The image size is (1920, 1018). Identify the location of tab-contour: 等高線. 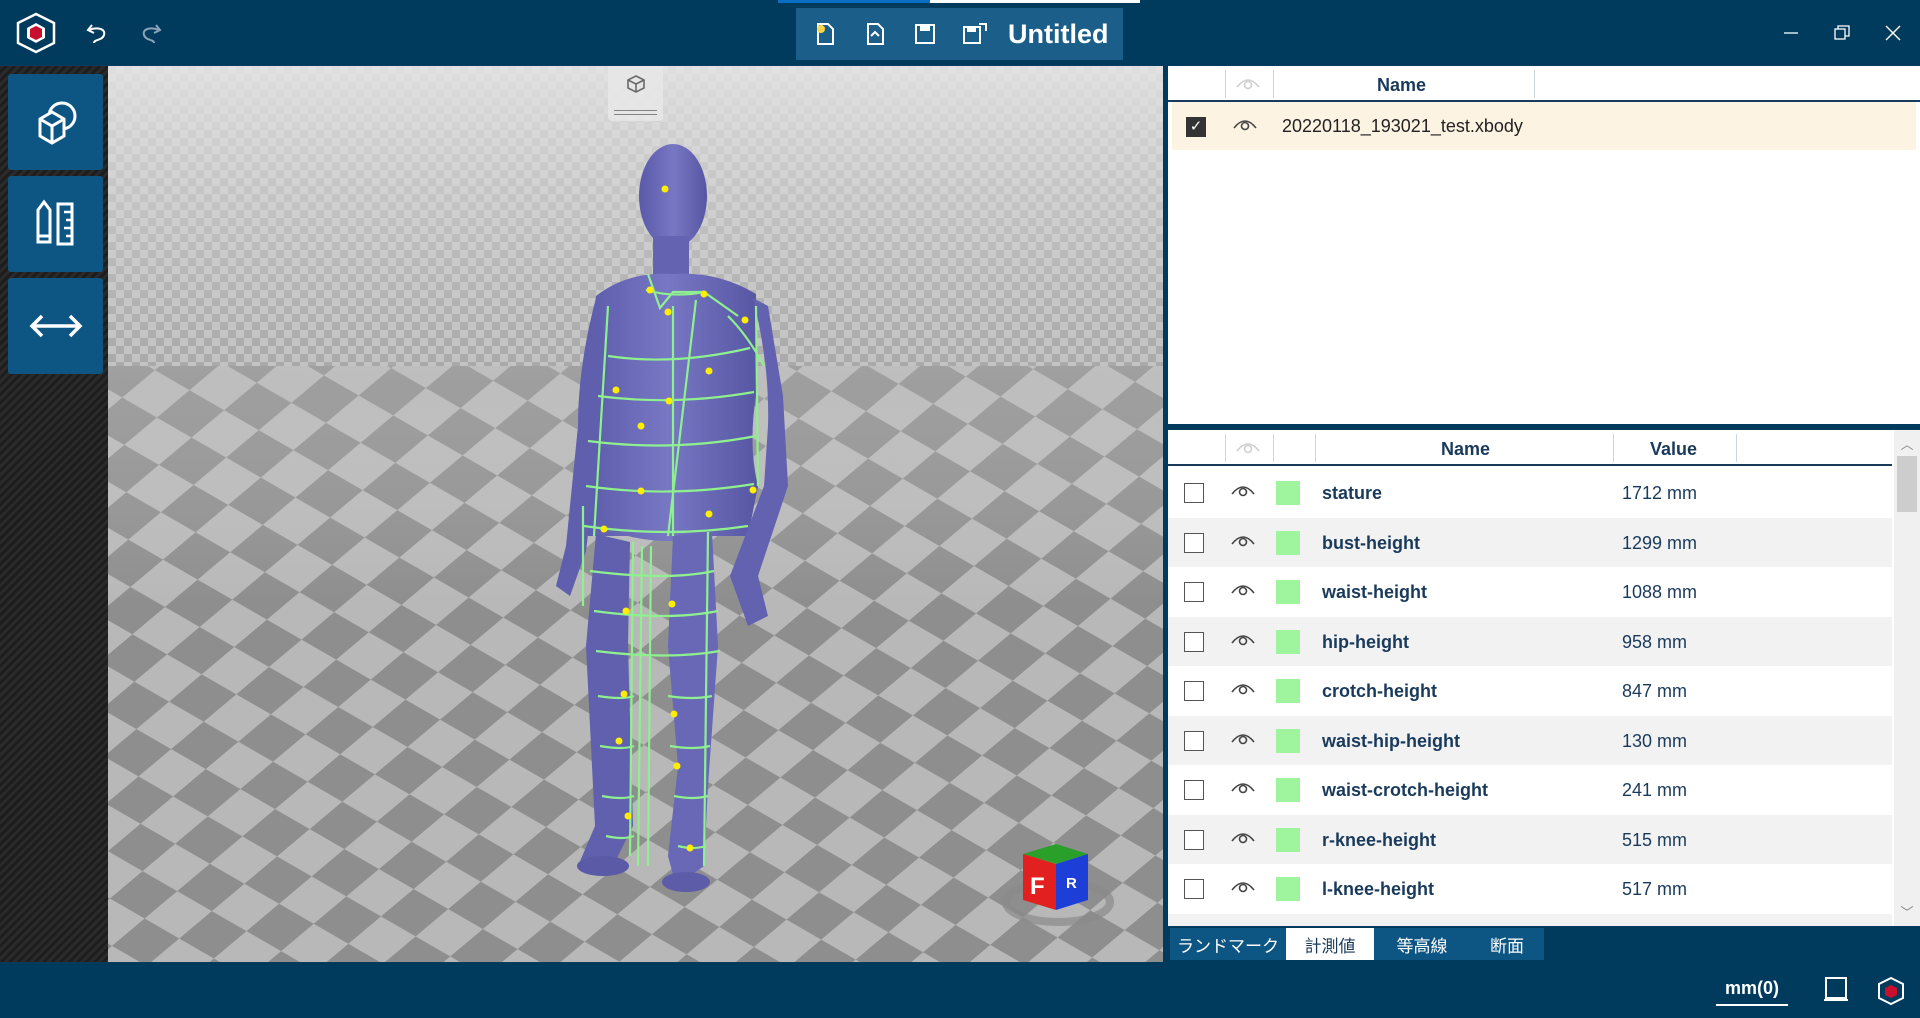
(1422, 944).